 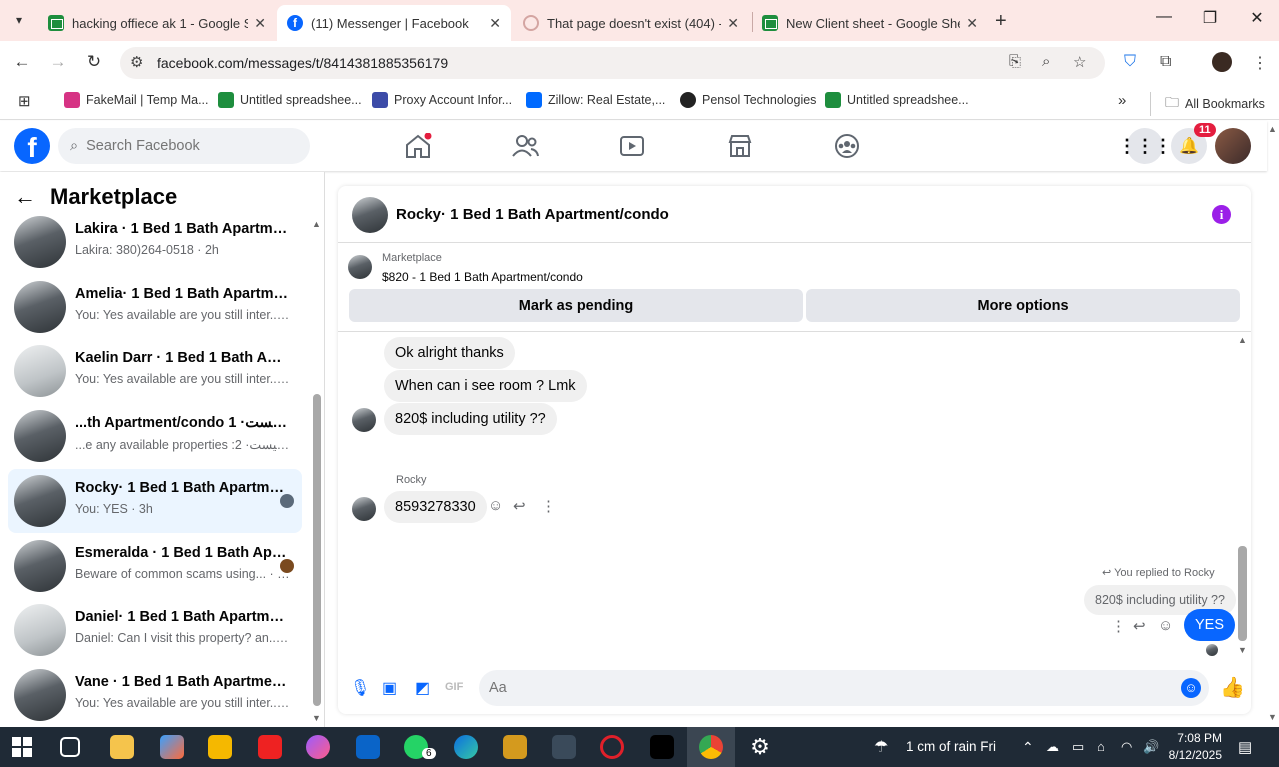 I want to click on more-bookmarks-icon: », so click(x=1122, y=100).